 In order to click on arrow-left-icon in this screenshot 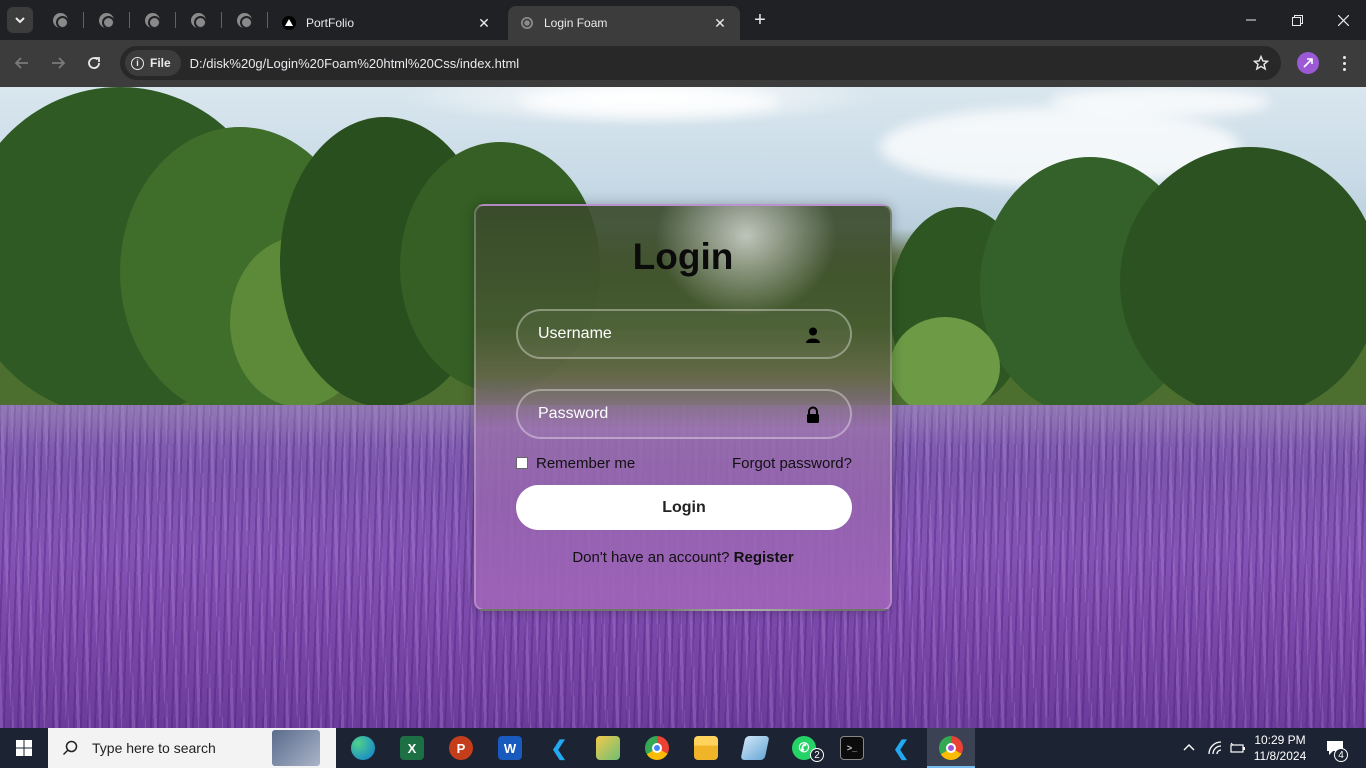, I will do `click(21, 63)`.